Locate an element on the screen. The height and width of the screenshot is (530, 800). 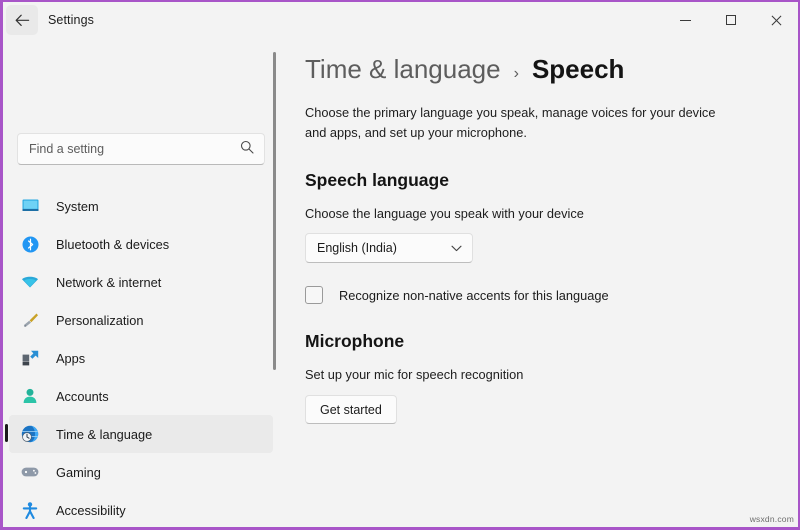
search-icon is located at coordinates (247, 149).